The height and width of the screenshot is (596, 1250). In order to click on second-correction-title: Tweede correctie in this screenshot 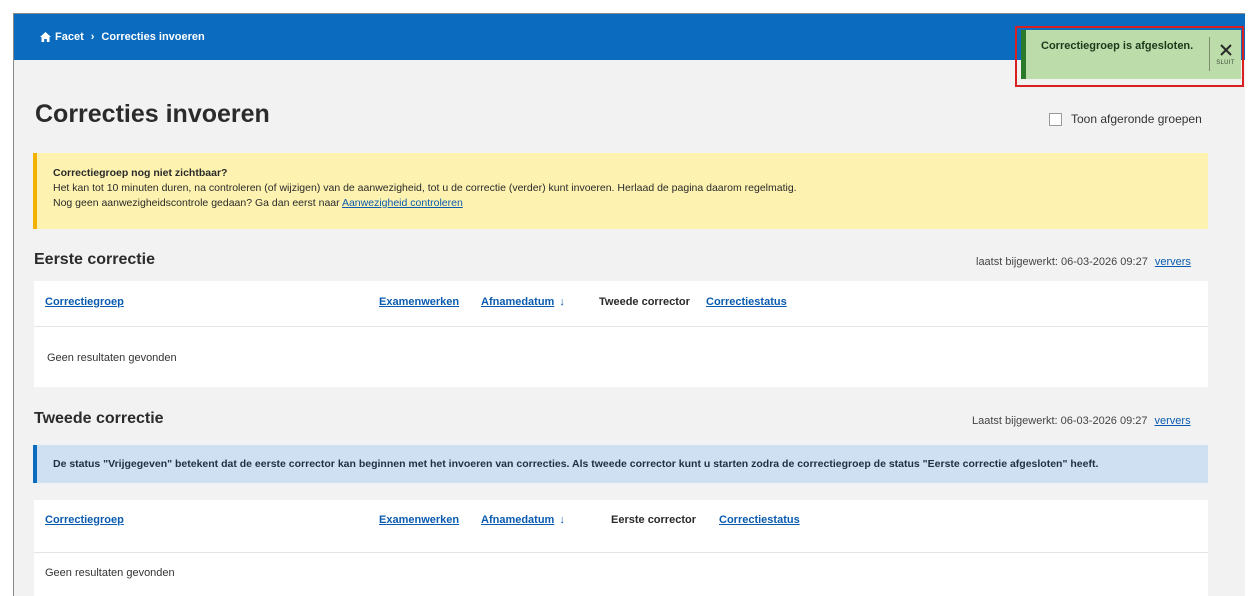, I will do `click(99, 418)`.